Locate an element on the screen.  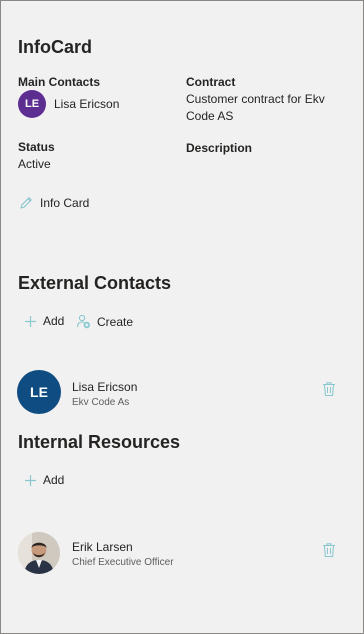
contract-label: Contract is located at coordinates (211, 82).